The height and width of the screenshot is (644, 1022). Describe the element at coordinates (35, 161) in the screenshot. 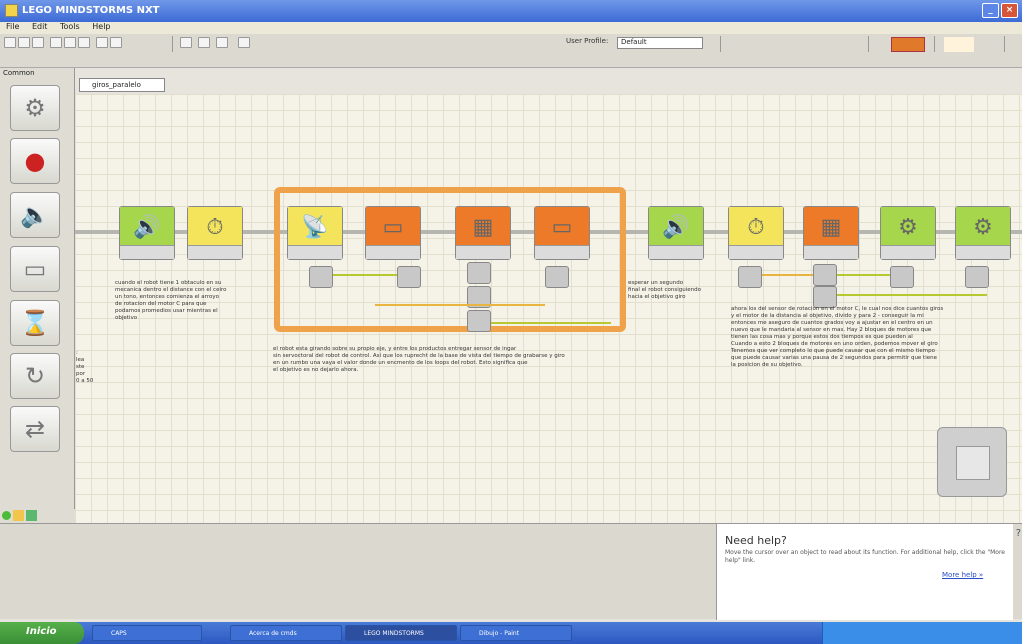

I see `record-play-icon: ●` at that location.